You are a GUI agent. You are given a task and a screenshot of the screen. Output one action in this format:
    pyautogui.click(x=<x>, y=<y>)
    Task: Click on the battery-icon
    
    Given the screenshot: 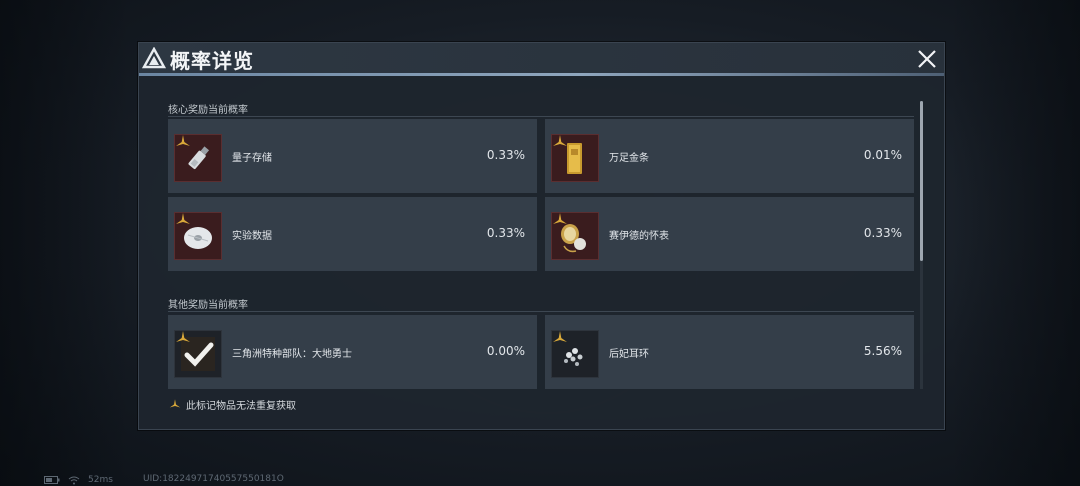 What is the action you would take?
    pyautogui.click(x=52, y=480)
    